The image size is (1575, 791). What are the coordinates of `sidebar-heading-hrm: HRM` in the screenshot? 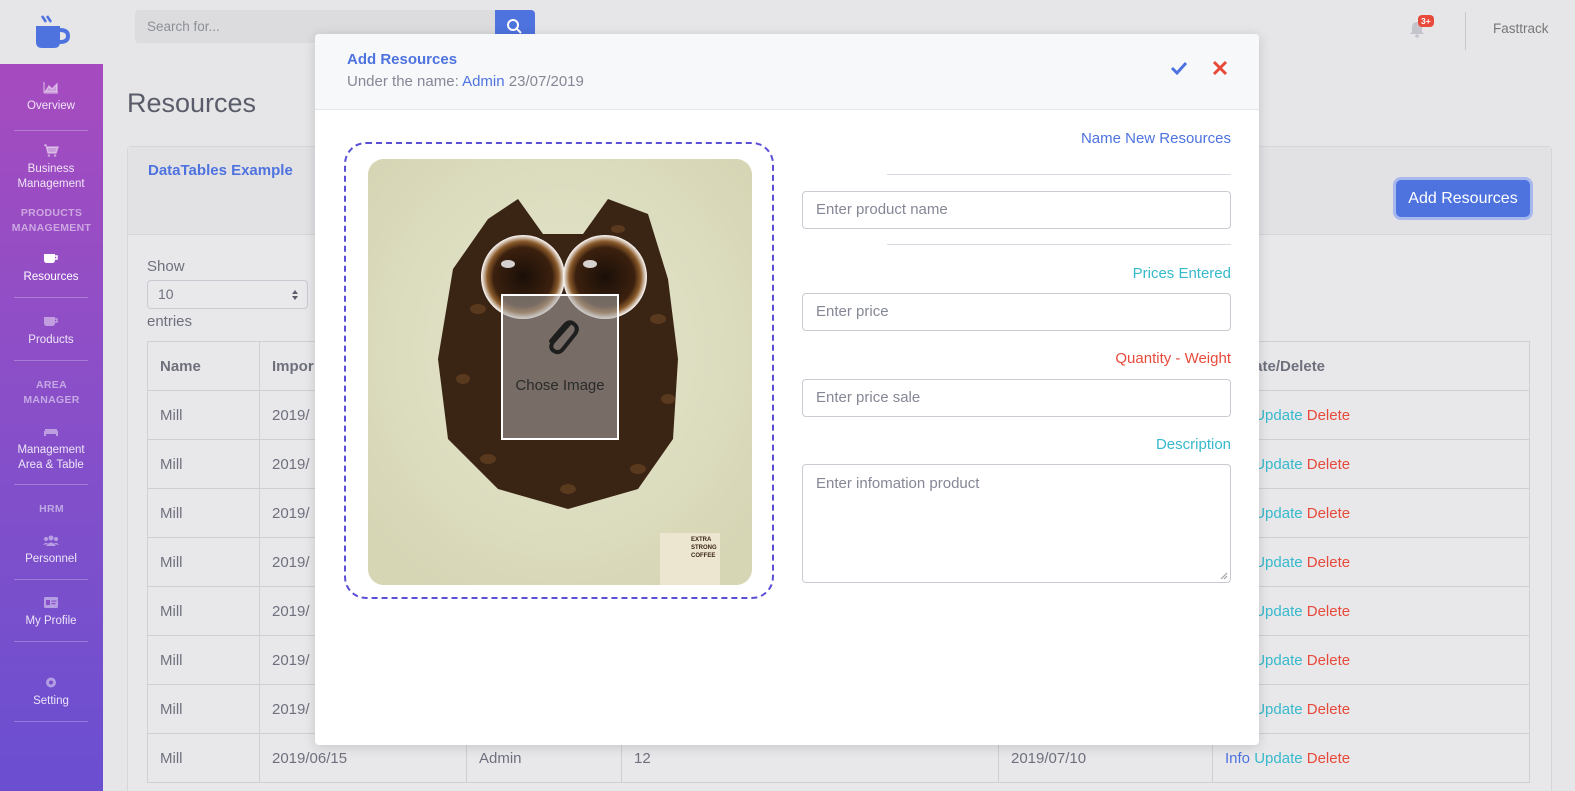 It's located at (51, 509).